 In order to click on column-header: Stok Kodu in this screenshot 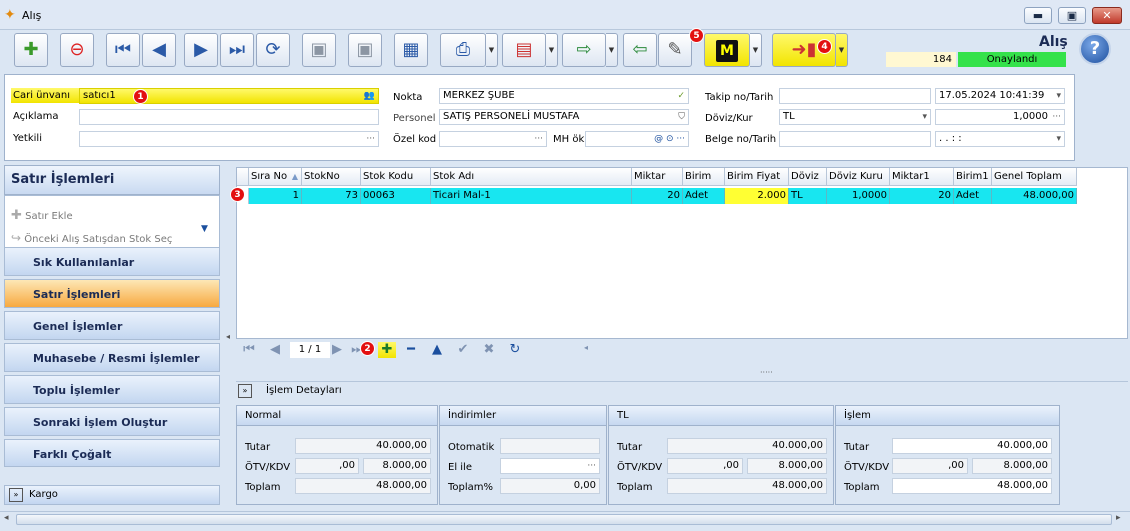, I will do `click(396, 177)`.